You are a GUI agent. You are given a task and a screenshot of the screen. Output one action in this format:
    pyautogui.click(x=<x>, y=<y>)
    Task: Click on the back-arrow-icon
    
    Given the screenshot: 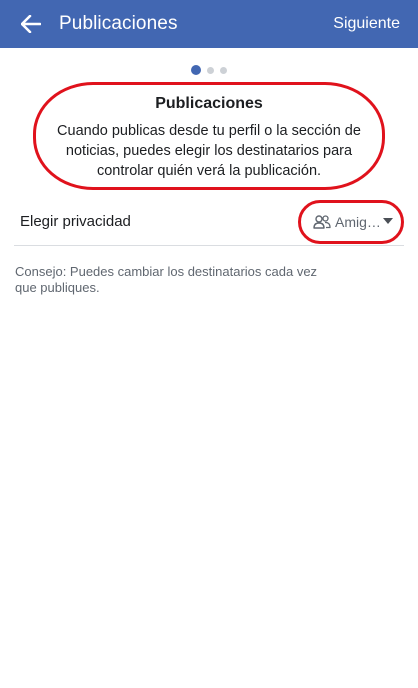 What is the action you would take?
    pyautogui.click(x=31, y=24)
    